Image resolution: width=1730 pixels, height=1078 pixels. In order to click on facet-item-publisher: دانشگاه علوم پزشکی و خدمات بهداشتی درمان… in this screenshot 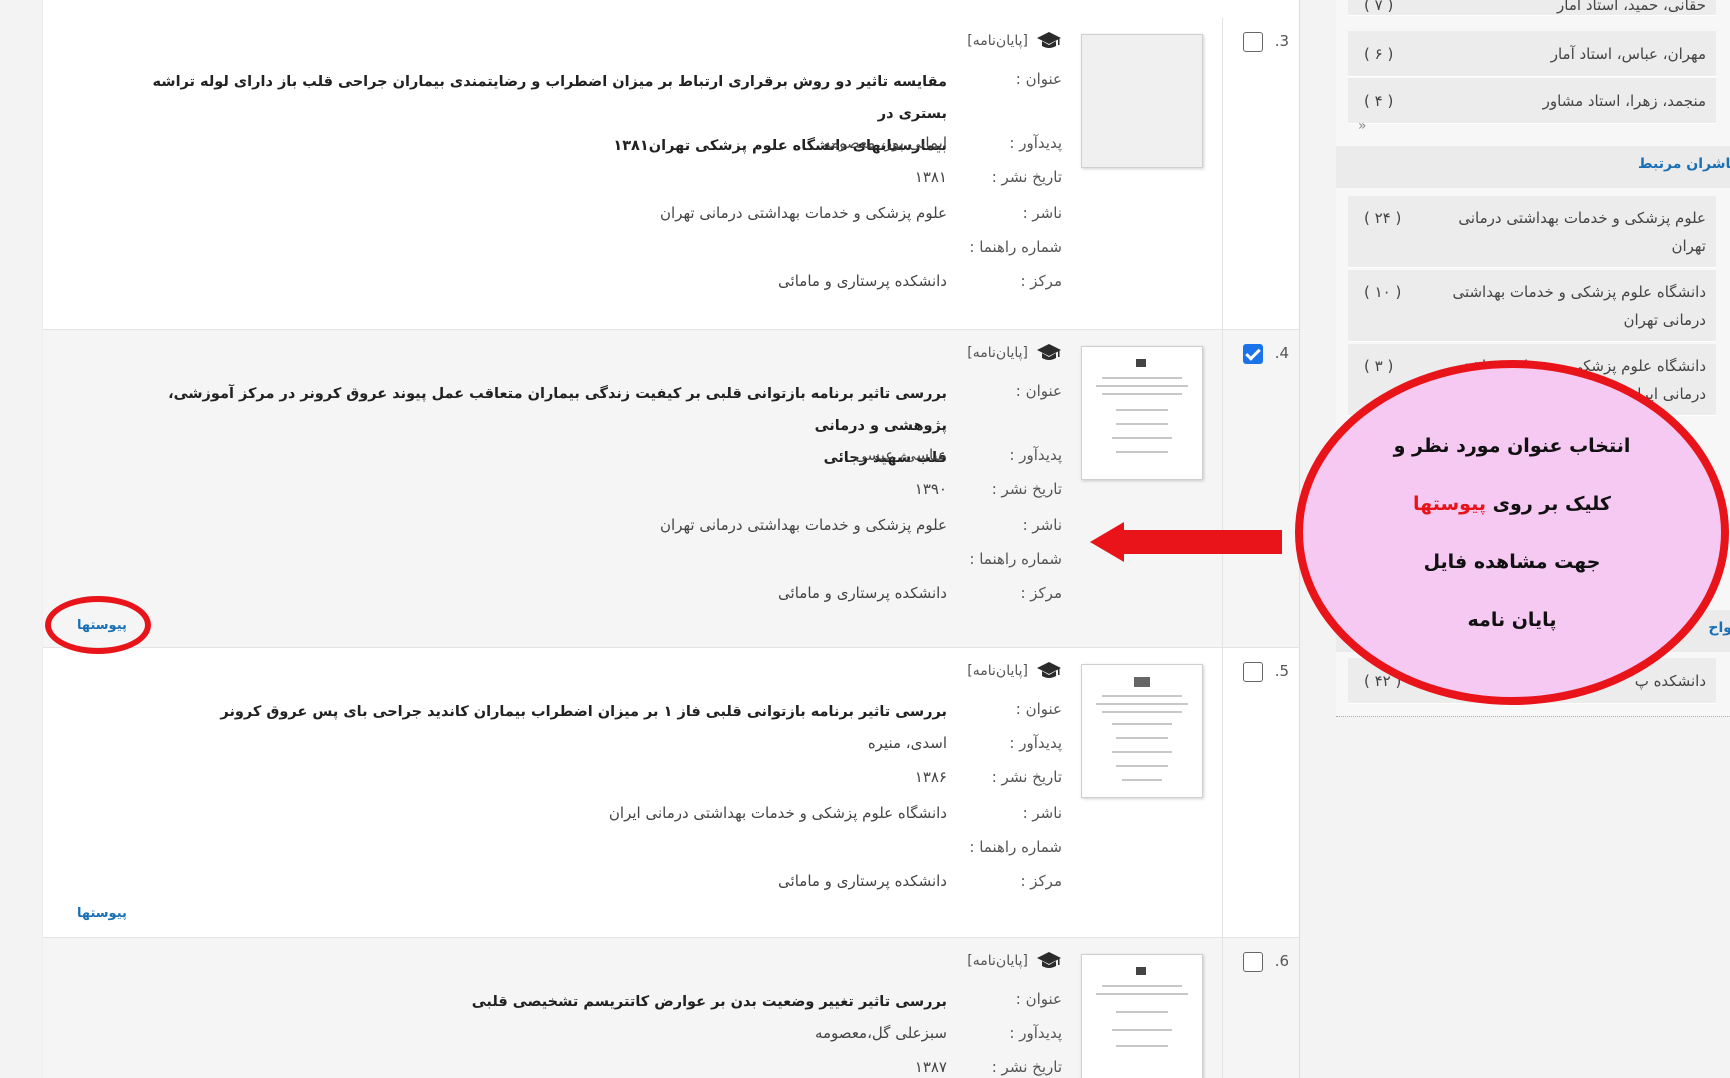, I will do `click(1532, 306)`.